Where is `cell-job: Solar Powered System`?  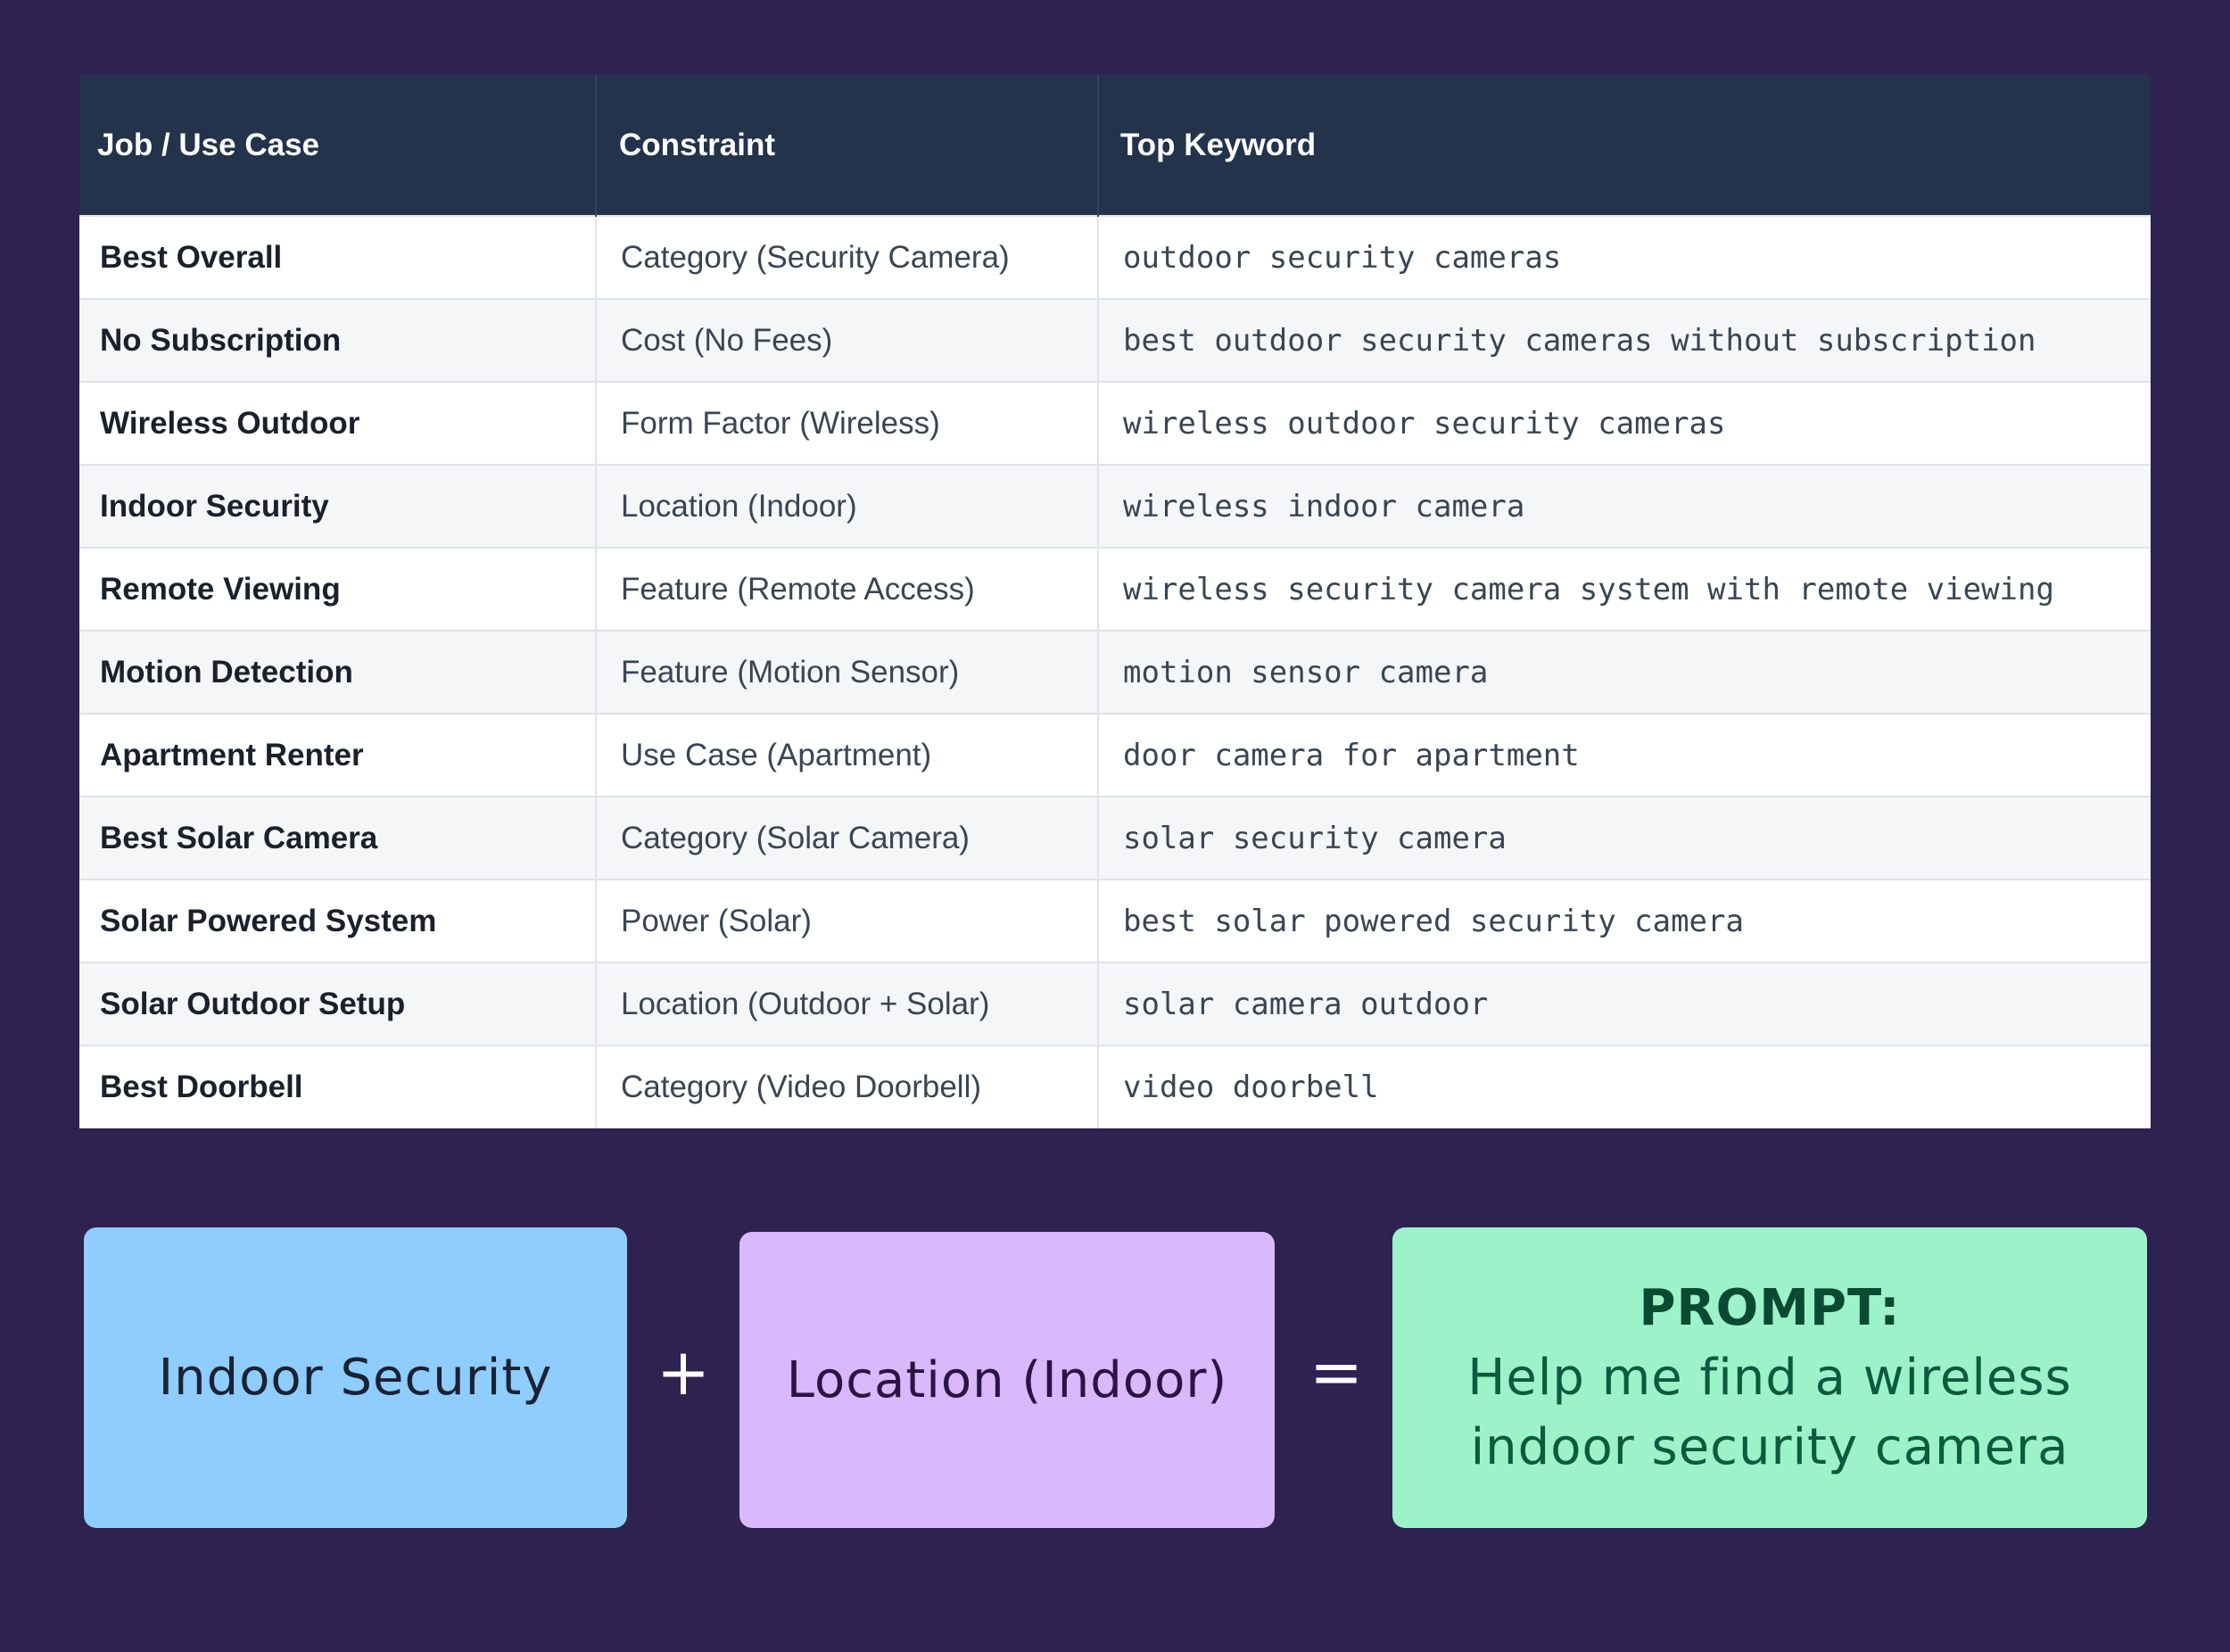 cell-job: Solar Powered System is located at coordinates (338, 920).